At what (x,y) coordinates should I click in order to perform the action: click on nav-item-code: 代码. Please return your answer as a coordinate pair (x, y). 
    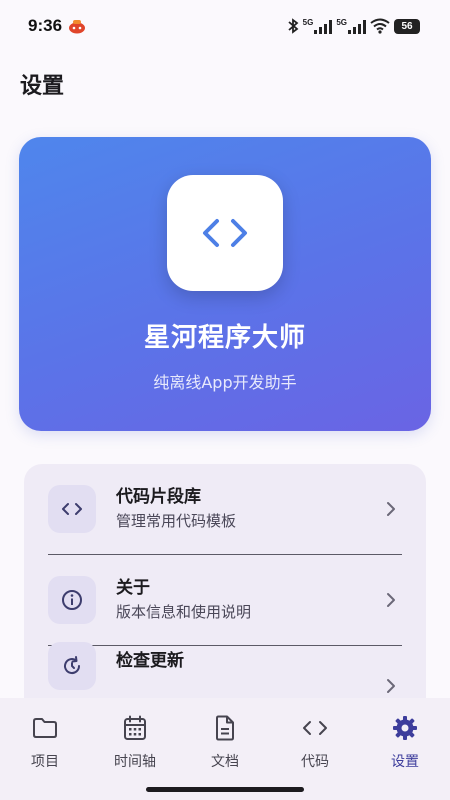
    Looking at the image, I should click on (315, 745).